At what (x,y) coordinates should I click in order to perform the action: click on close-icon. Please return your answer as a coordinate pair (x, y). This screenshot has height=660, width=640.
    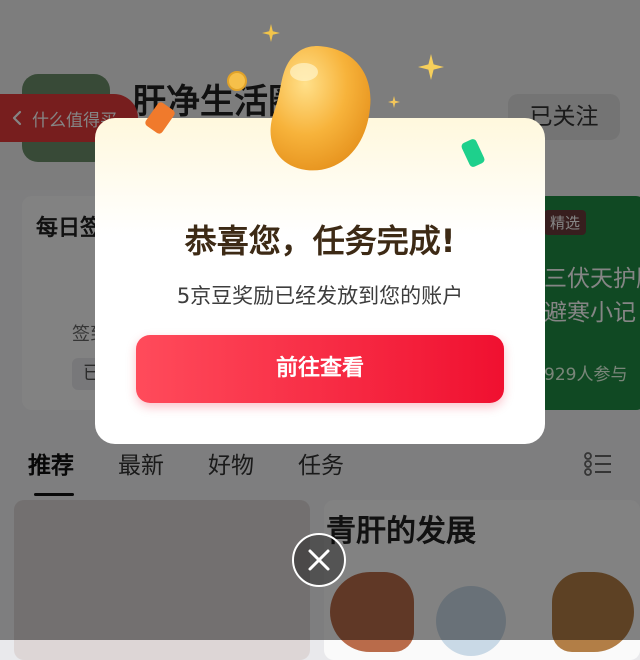
    Looking at the image, I should click on (319, 560).